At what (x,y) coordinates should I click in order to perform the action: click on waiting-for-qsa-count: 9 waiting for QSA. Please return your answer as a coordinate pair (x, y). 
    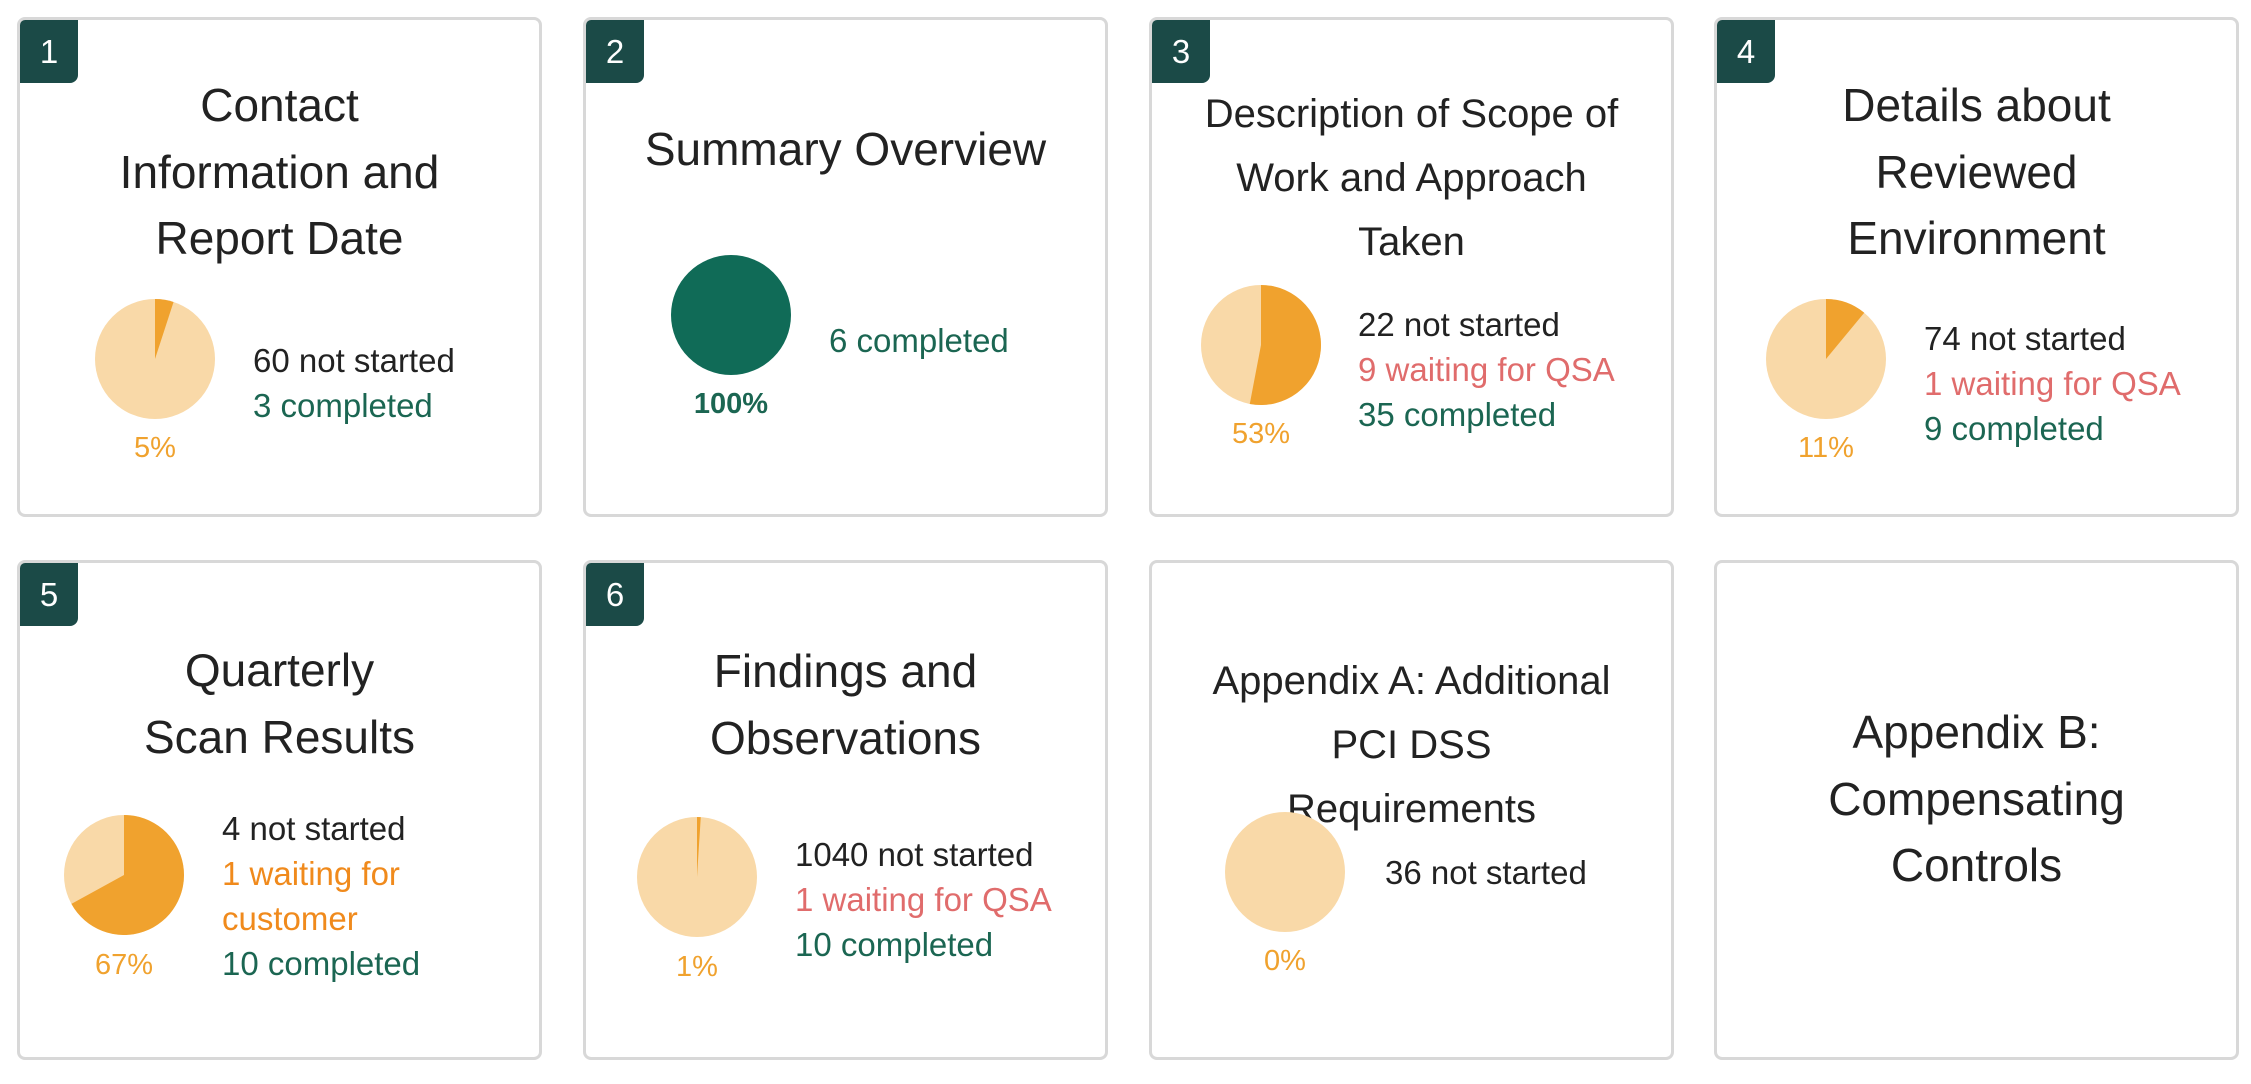
    Looking at the image, I should click on (1486, 369).